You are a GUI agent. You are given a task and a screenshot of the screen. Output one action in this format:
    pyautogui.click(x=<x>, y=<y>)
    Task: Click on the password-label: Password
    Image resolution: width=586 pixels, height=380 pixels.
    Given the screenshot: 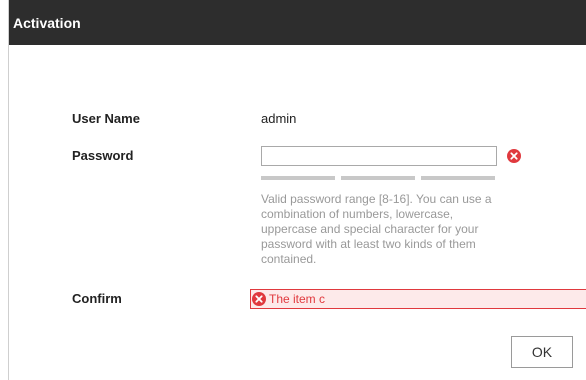 What is the action you would take?
    pyautogui.click(x=103, y=155)
    